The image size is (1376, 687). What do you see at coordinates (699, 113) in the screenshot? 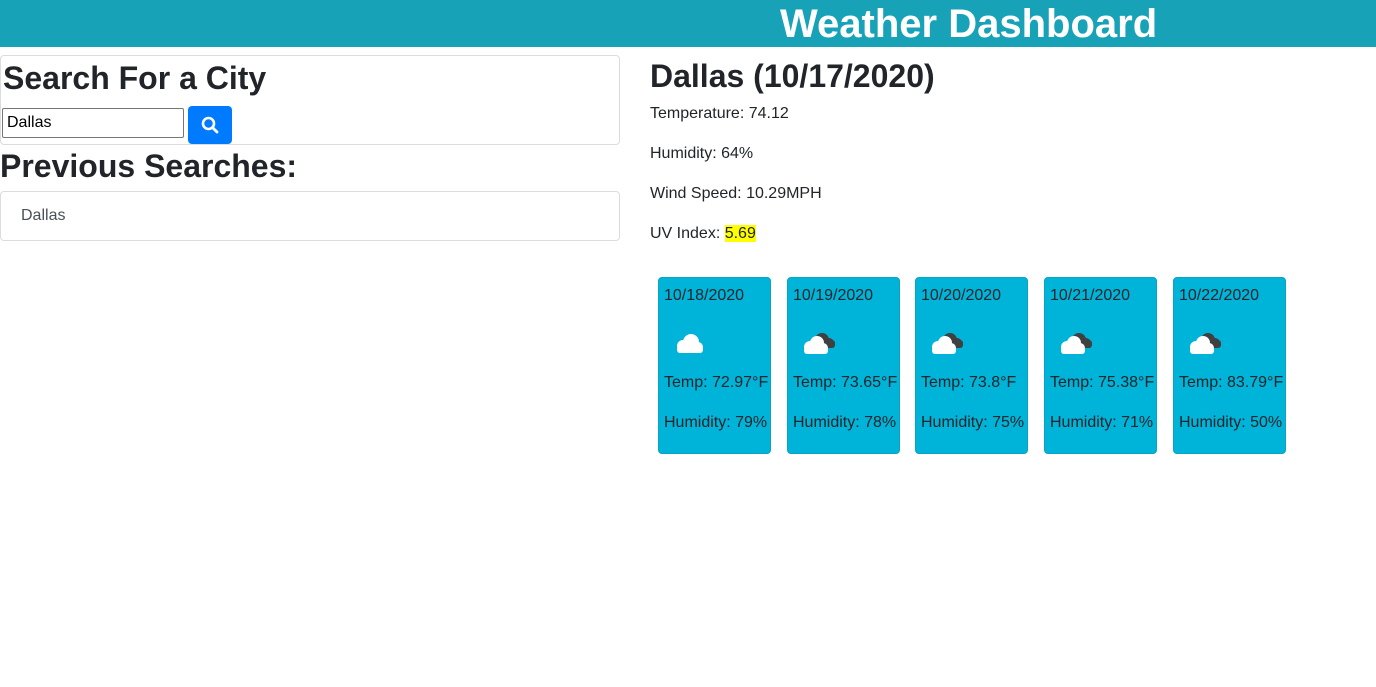
I see `temperature-label: Temperature:` at bounding box center [699, 113].